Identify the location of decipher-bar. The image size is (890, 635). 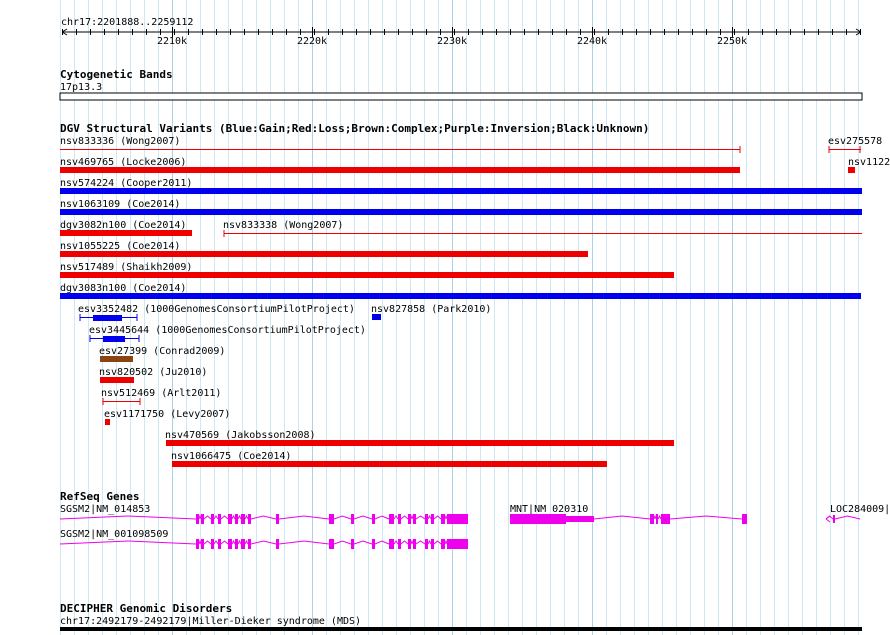
(461, 629).